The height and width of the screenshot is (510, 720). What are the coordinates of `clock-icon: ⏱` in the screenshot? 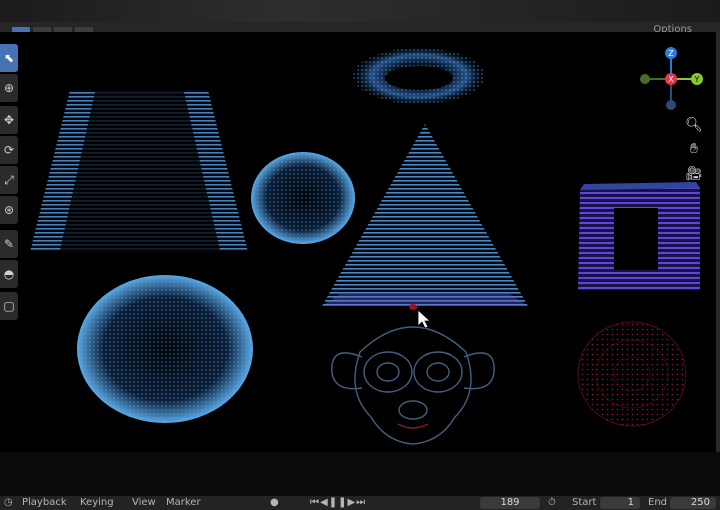 It's located at (552, 503).